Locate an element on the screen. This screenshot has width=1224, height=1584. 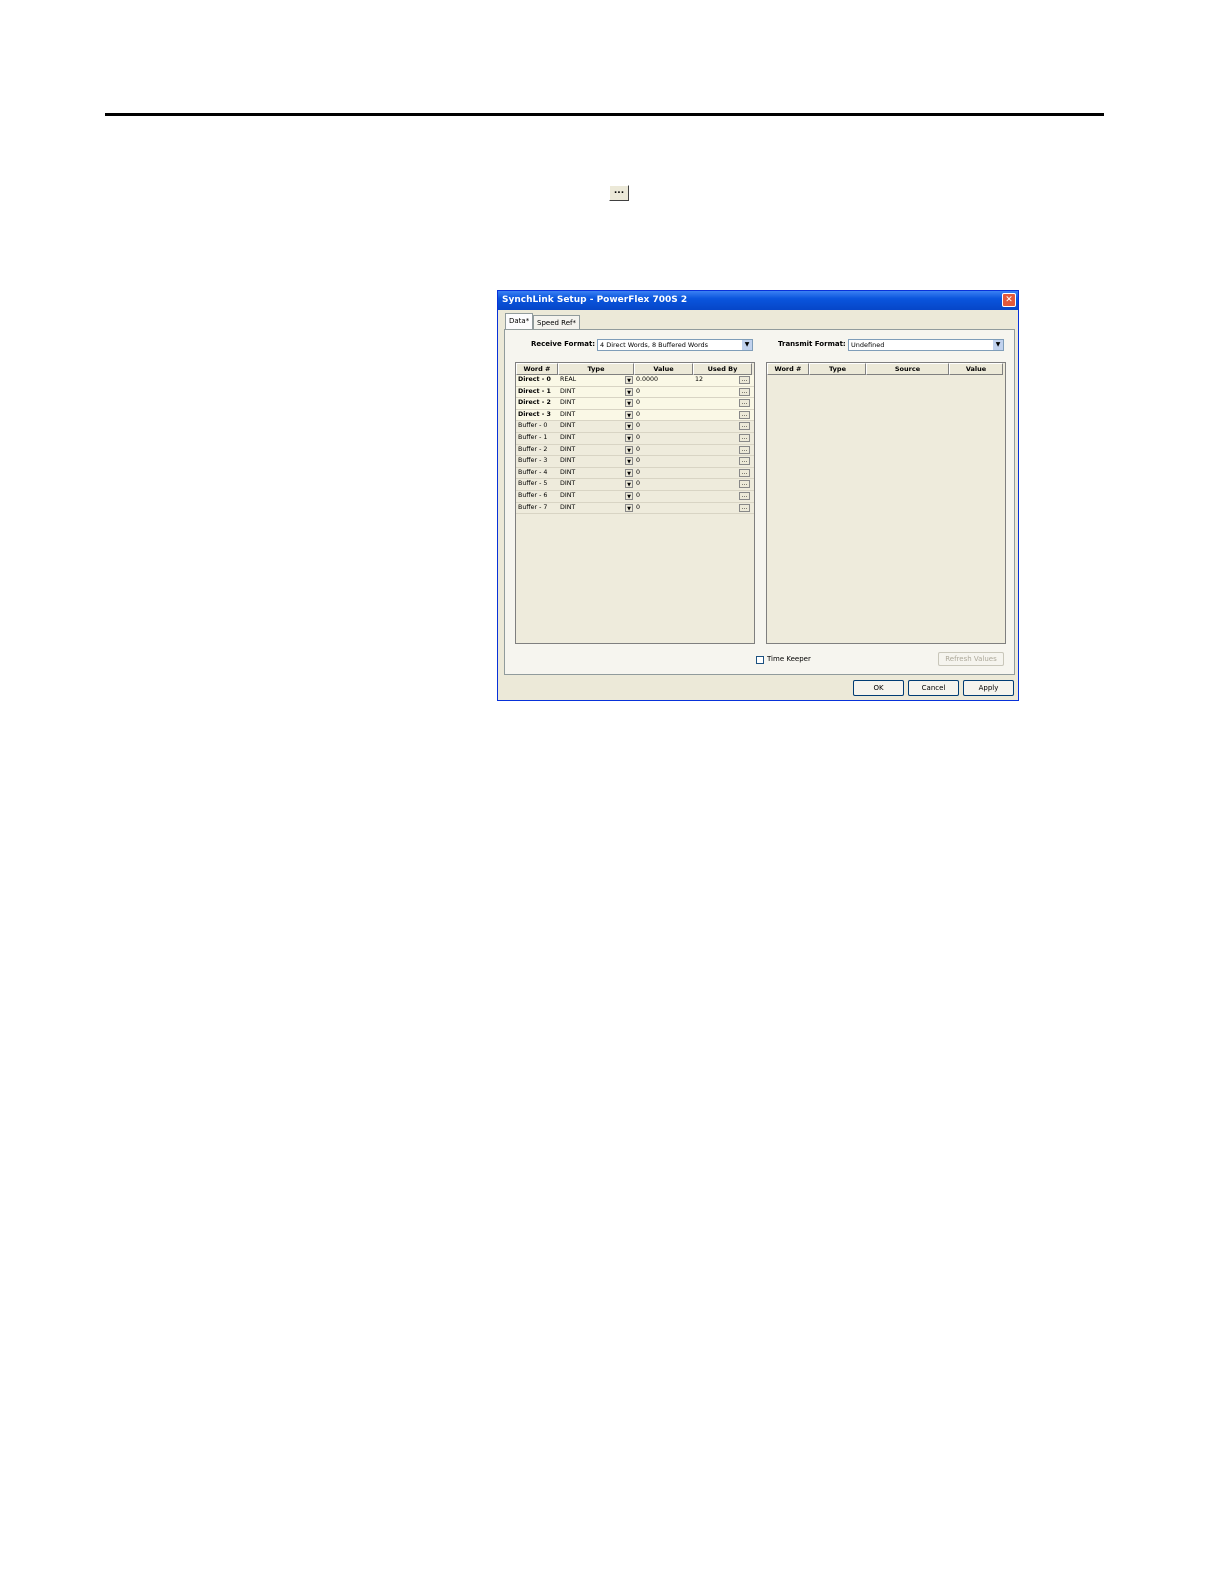
value-cell: 0.0000 is located at coordinates (663, 380).